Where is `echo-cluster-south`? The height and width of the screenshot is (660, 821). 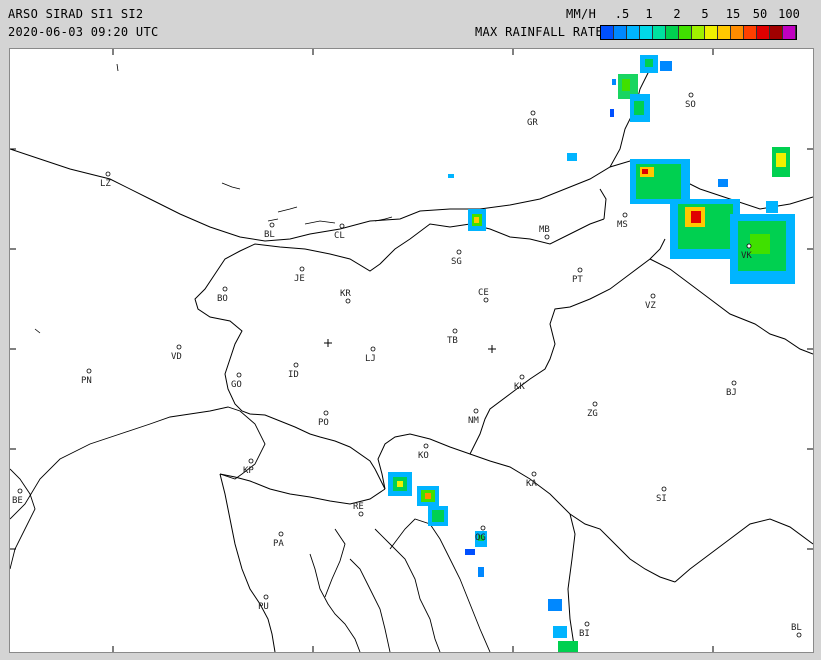
echo-cluster-south is located at coordinates (483, 562).